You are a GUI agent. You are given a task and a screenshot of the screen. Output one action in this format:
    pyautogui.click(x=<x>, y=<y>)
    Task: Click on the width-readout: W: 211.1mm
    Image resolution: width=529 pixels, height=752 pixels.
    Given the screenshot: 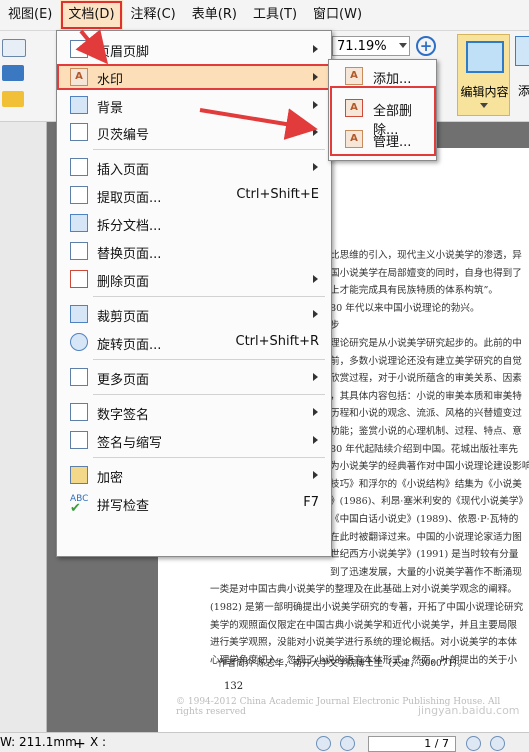 What is the action you would take?
    pyautogui.click(x=38, y=742)
    